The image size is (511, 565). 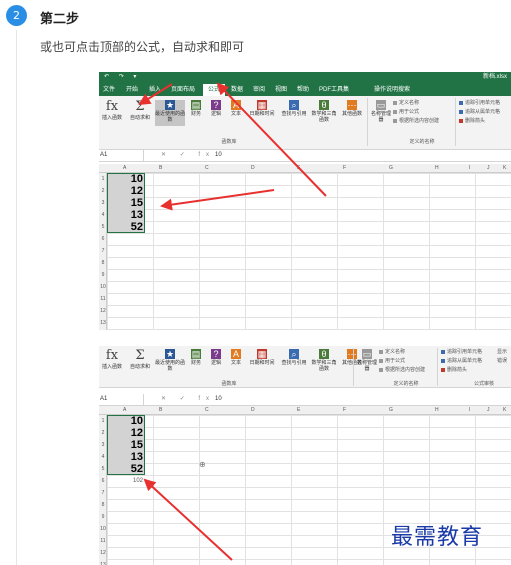 I want to click on row-header: 1, so click(x=103, y=179).